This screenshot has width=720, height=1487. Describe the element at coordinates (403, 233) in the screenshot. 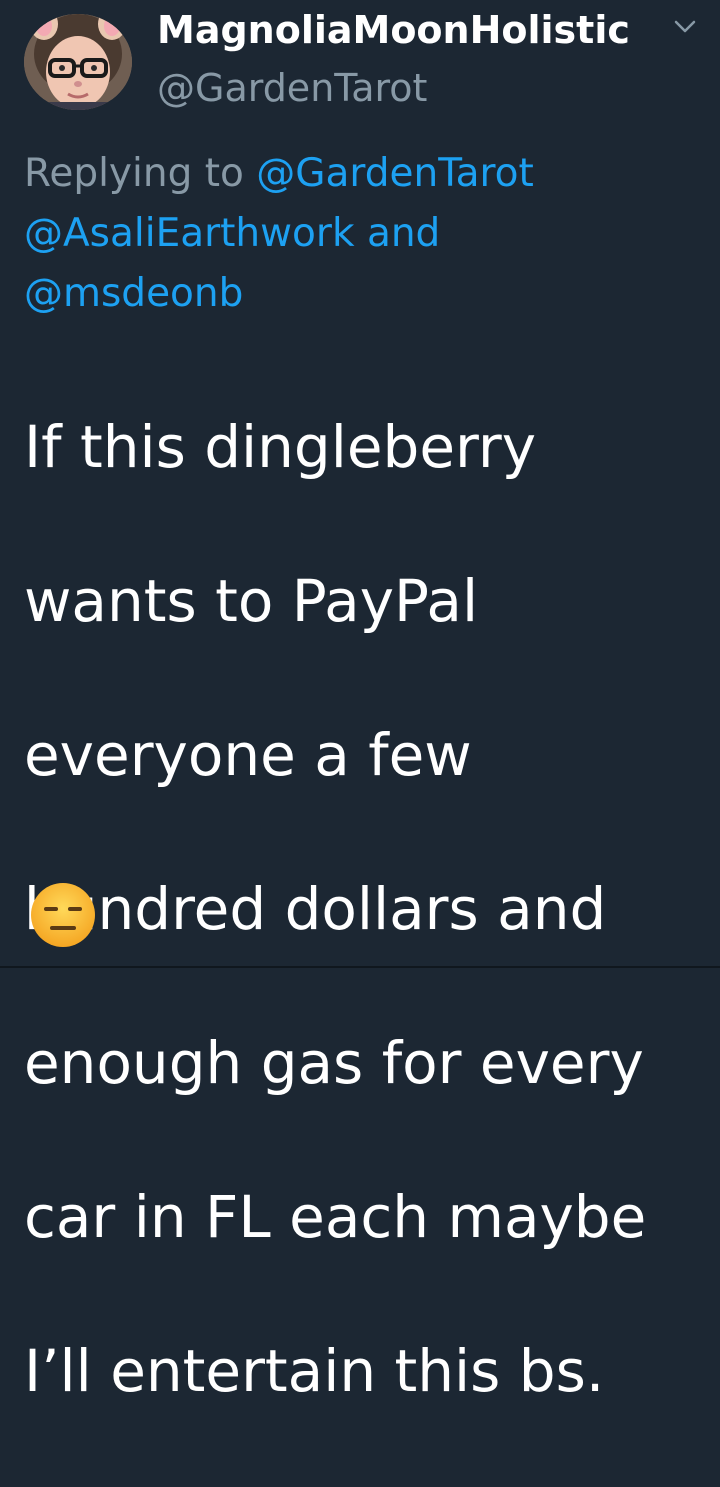

I see `replying-to-conjunction: and` at that location.